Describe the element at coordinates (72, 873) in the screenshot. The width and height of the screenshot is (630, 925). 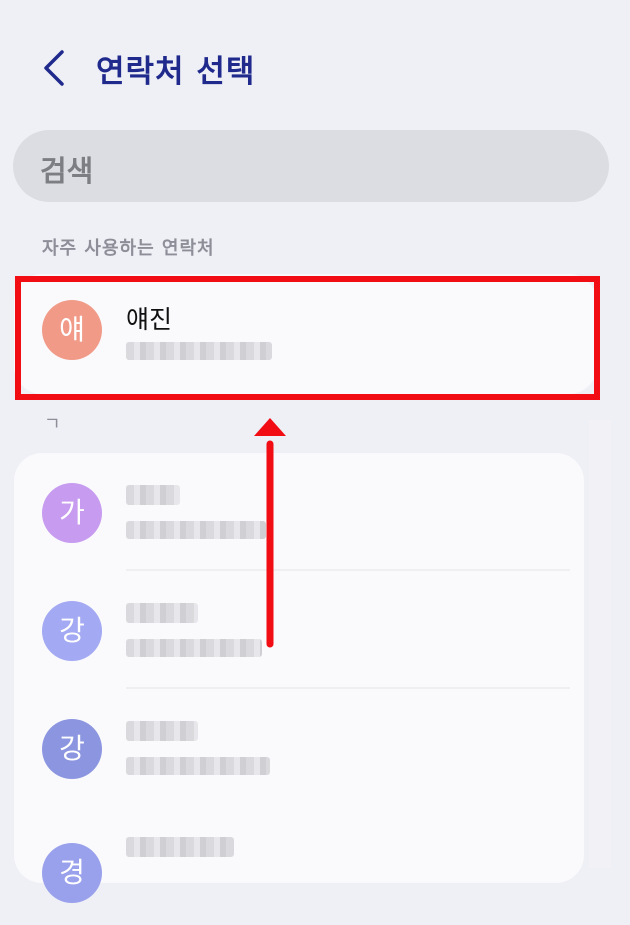
I see `avatar: 경` at that location.